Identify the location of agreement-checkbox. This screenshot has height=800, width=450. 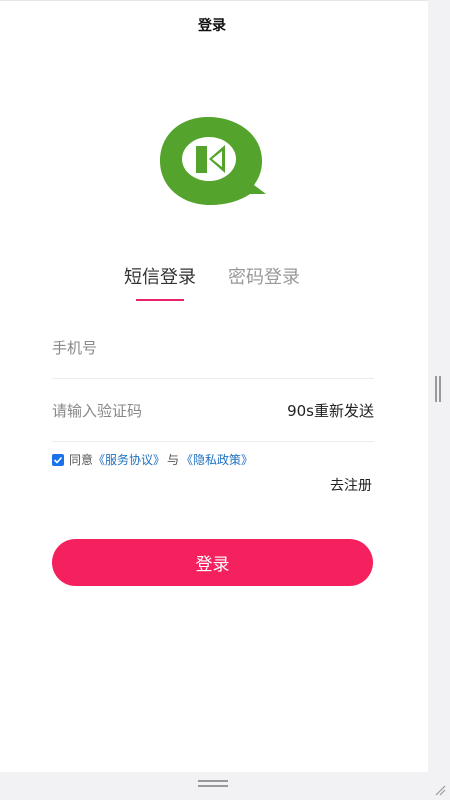
(58, 459).